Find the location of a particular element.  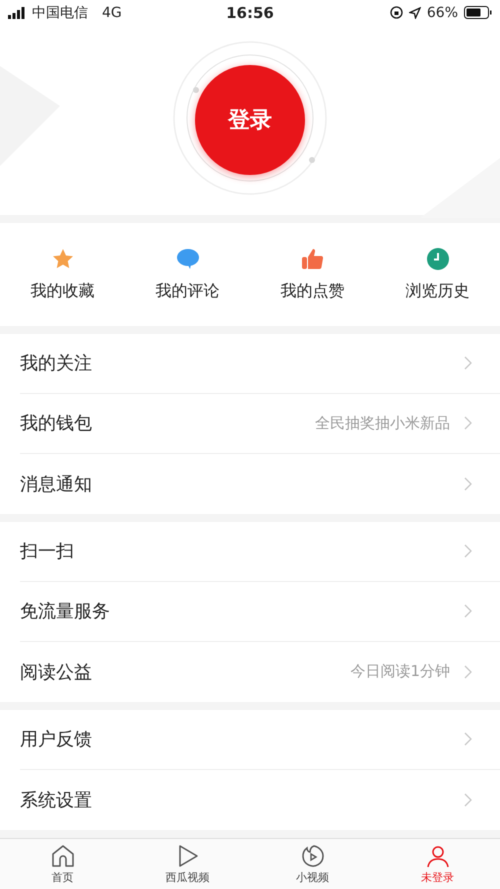

menu-item-label: 我的钱包 is located at coordinates (167, 423).